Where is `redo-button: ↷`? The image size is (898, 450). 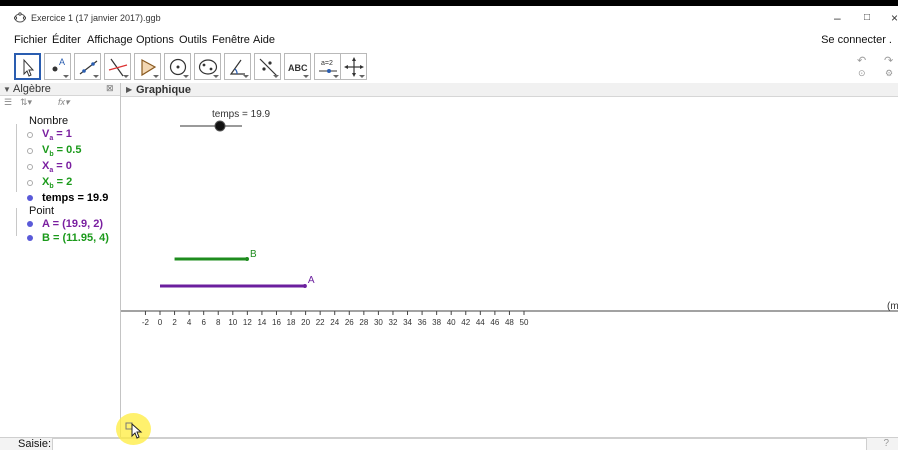 redo-button: ↷ is located at coordinates (888, 60).